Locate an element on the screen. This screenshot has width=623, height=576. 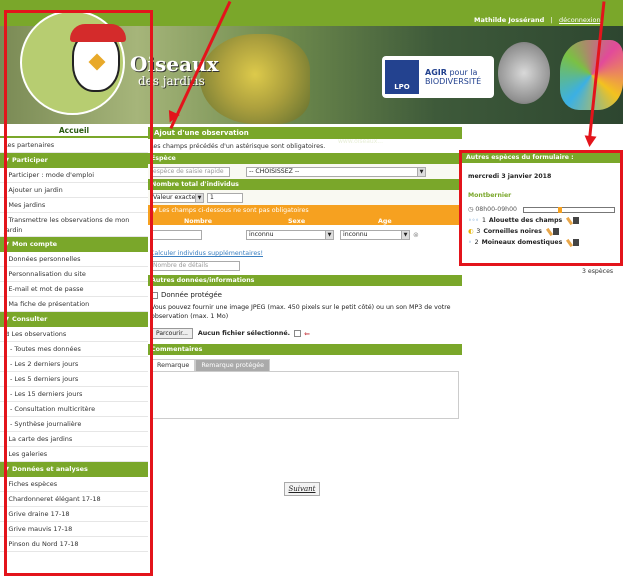
count-mode-select: Valeur exacte ▼ is located at coordinates (177, 197).